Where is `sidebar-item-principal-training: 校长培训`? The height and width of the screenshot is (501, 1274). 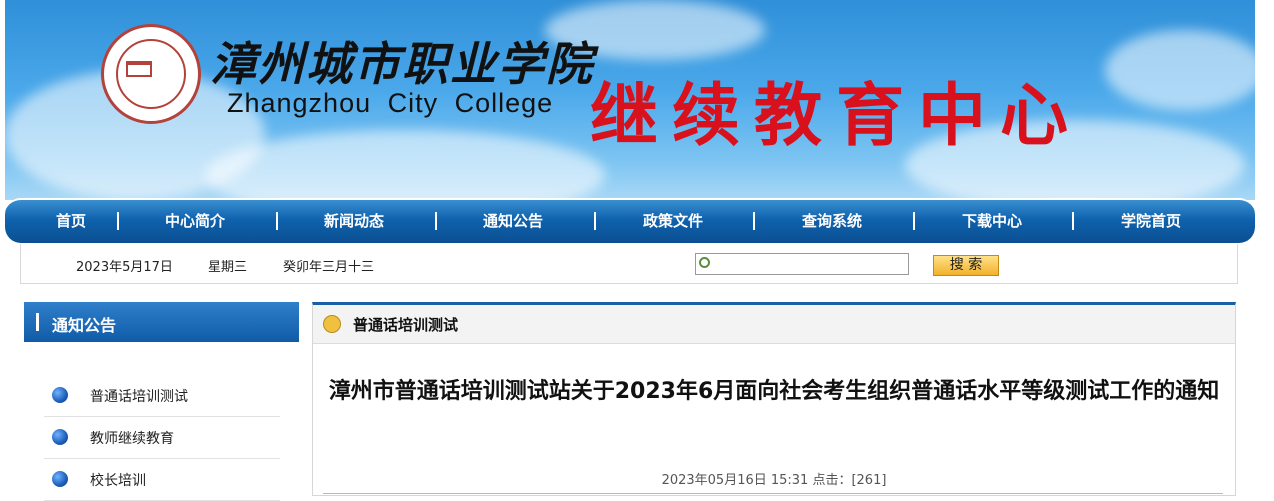 sidebar-item-principal-training: 校长培训 is located at coordinates (162, 479).